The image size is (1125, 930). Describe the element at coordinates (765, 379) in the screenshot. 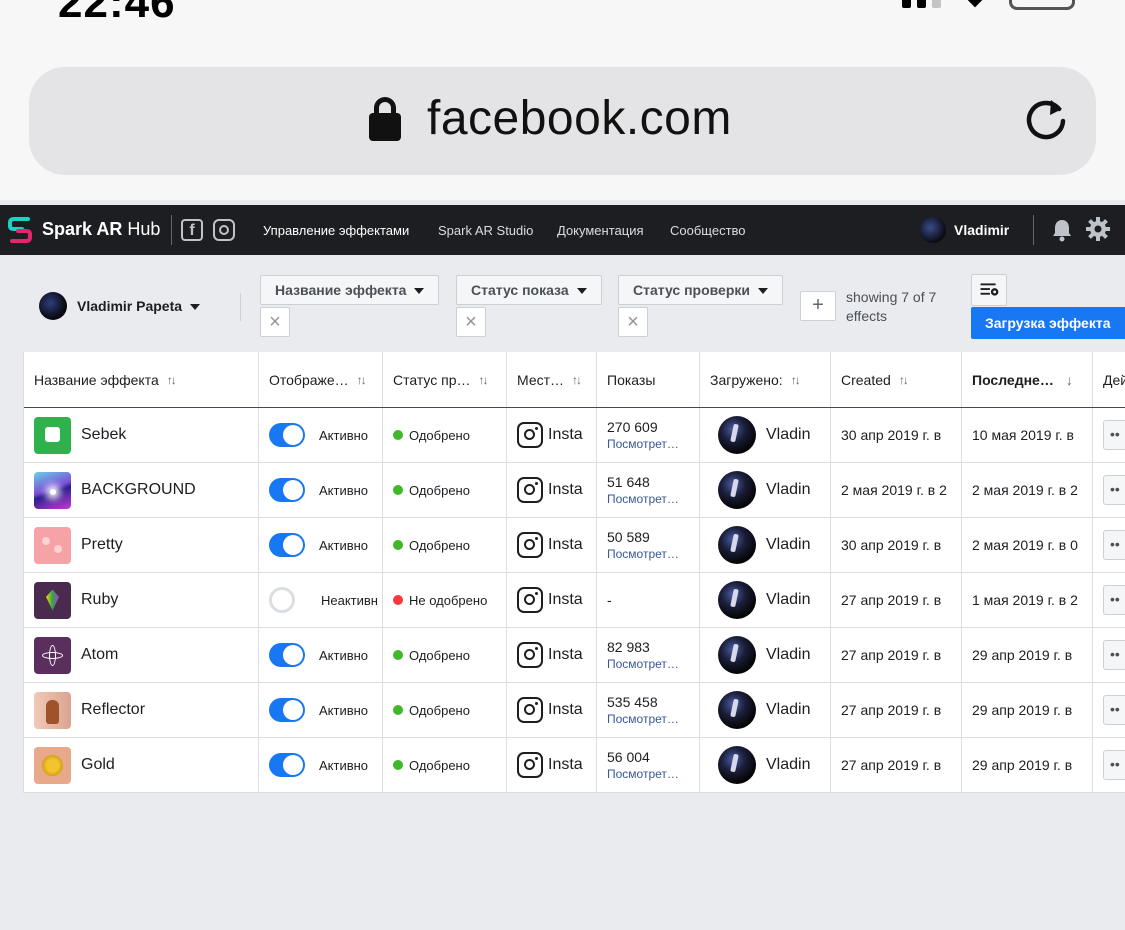

I see `column-header-uploaded-by: Загружено: ↑↓` at that location.